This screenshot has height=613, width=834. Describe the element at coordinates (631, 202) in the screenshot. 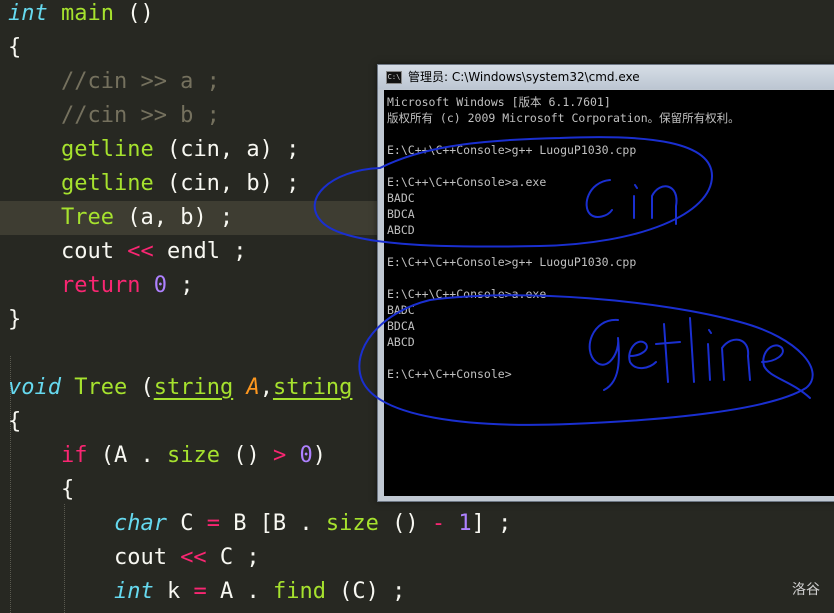

I see `ink-text-cin` at that location.